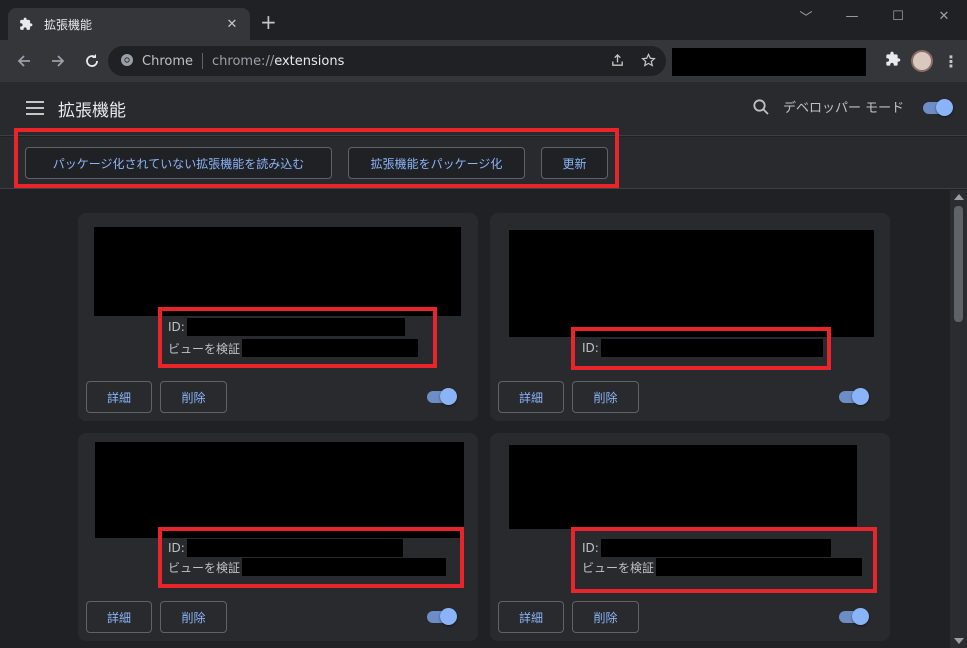 Image resolution: width=967 pixels, height=648 pixels. Describe the element at coordinates (167, 61) in the screenshot. I see `site-label: Chrome` at that location.